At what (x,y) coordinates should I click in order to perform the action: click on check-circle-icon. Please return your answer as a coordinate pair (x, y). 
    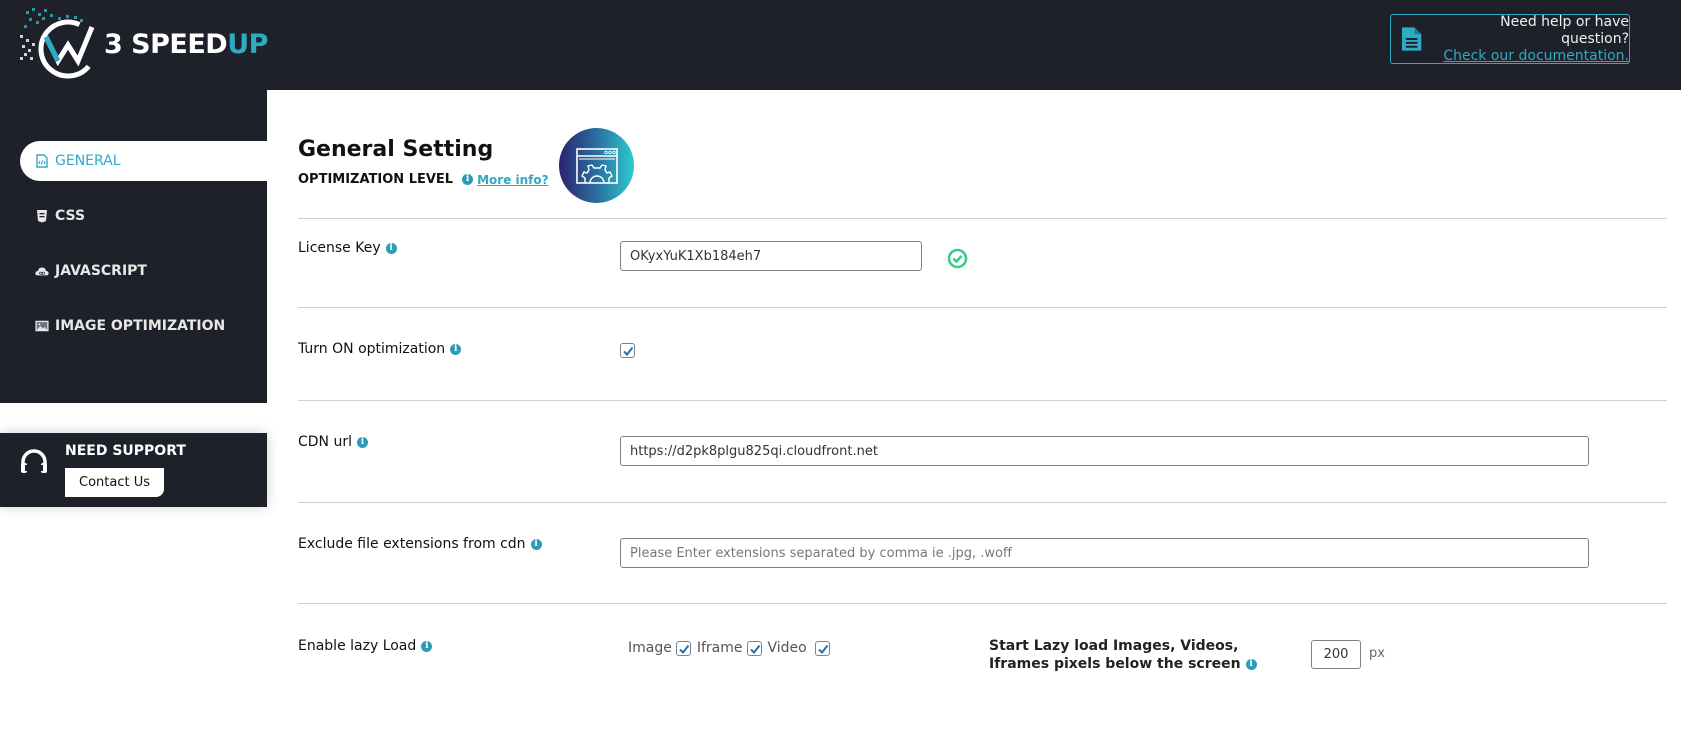
    Looking at the image, I should click on (957, 258).